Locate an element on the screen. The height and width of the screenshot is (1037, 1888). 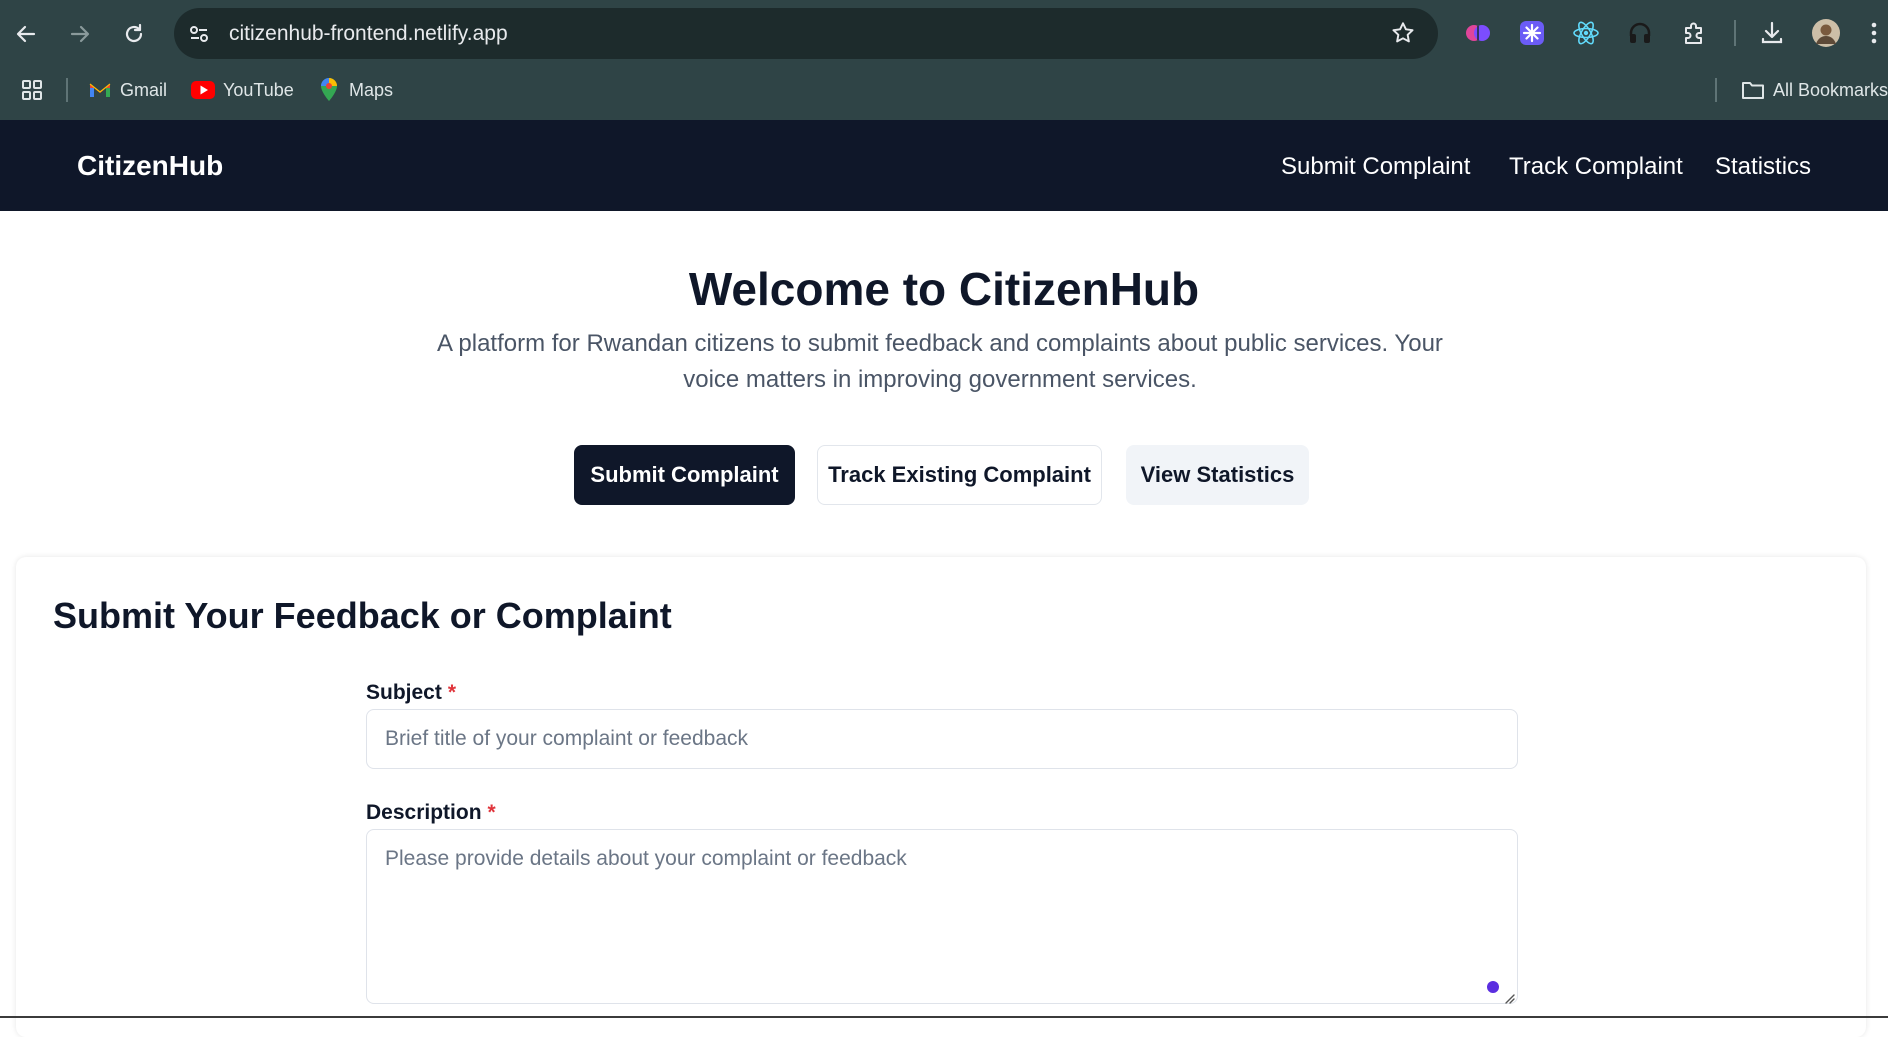
bookmark-label: Maps is located at coordinates (371, 89).